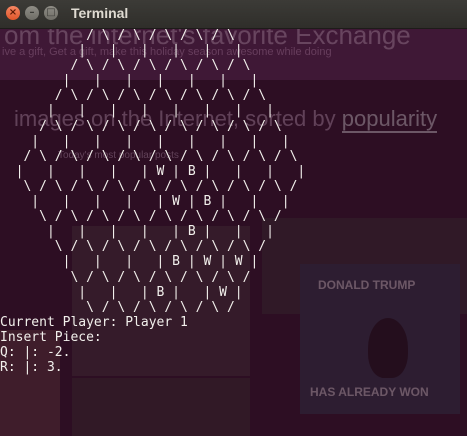 The width and height of the screenshot is (467, 436). Describe the element at coordinates (121, 292) in the screenshot. I see `board-line: | | | B | | W |` at that location.